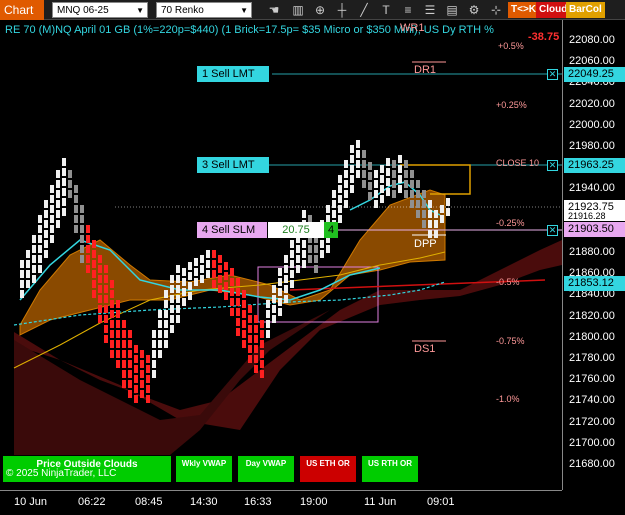  Describe the element at coordinates (518, 163) in the screenshot. I see `close-label: CLOSE 10` at that location.